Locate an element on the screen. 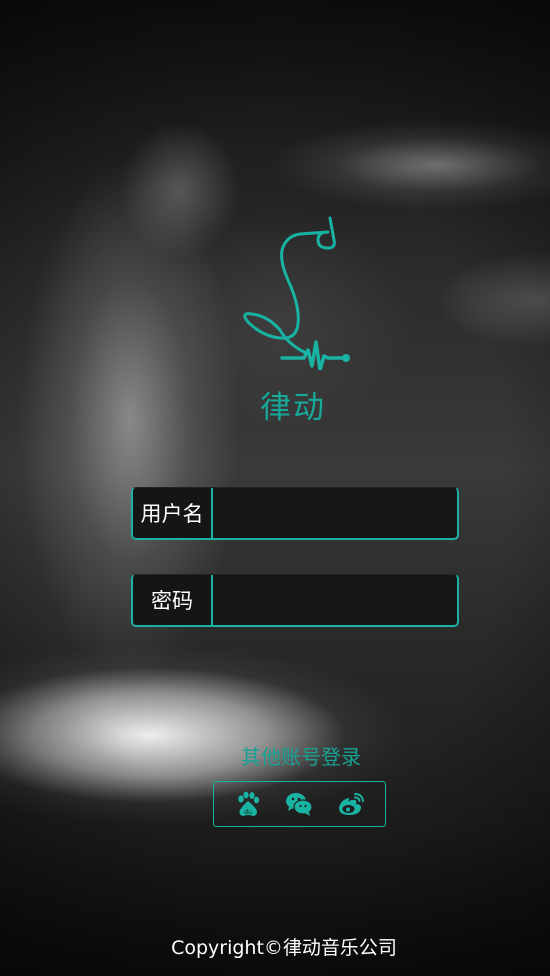  weibo-login-button is located at coordinates (351, 804).